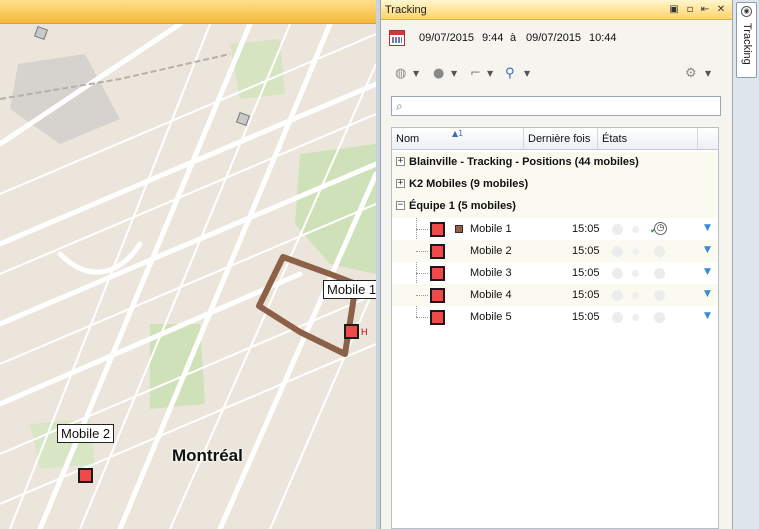 The height and width of the screenshot is (529, 759). Describe the element at coordinates (555, 317) in the screenshot. I see `mobile-row: Mobile 5 15:05 ▼` at that location.